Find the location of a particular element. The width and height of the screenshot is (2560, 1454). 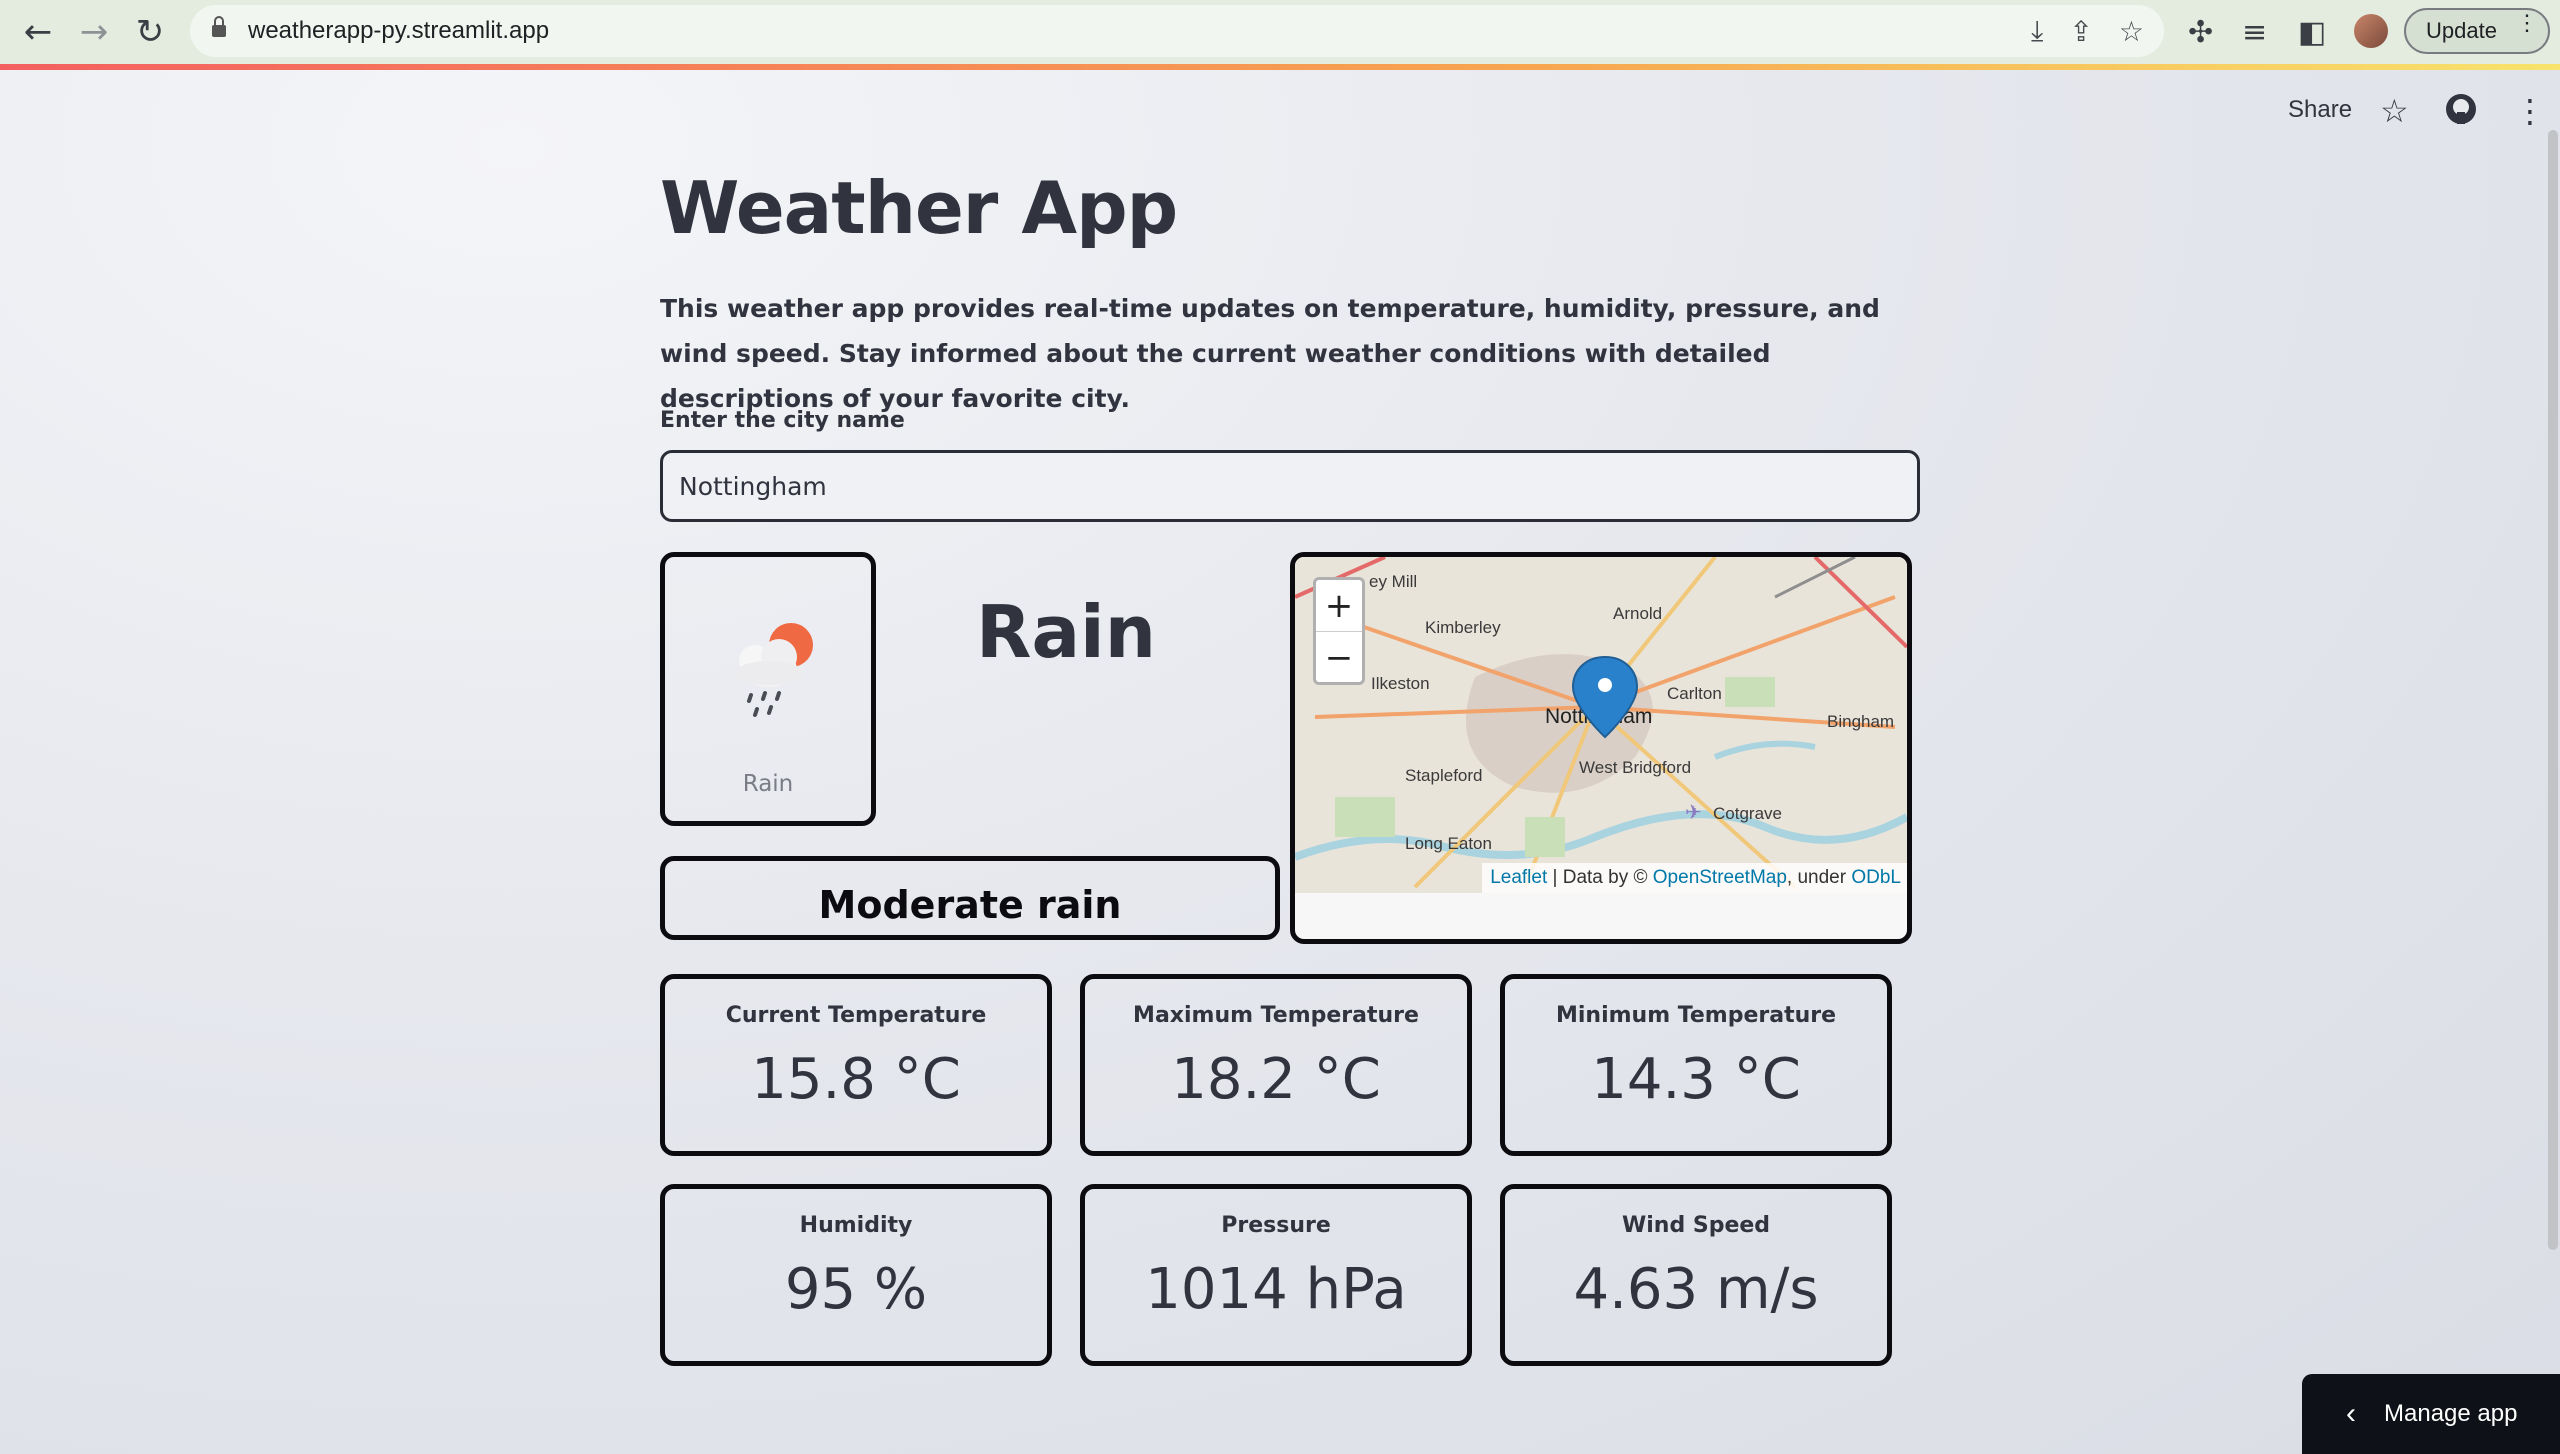

chevron-left-icon: ‹ is located at coordinates (2351, 1413).